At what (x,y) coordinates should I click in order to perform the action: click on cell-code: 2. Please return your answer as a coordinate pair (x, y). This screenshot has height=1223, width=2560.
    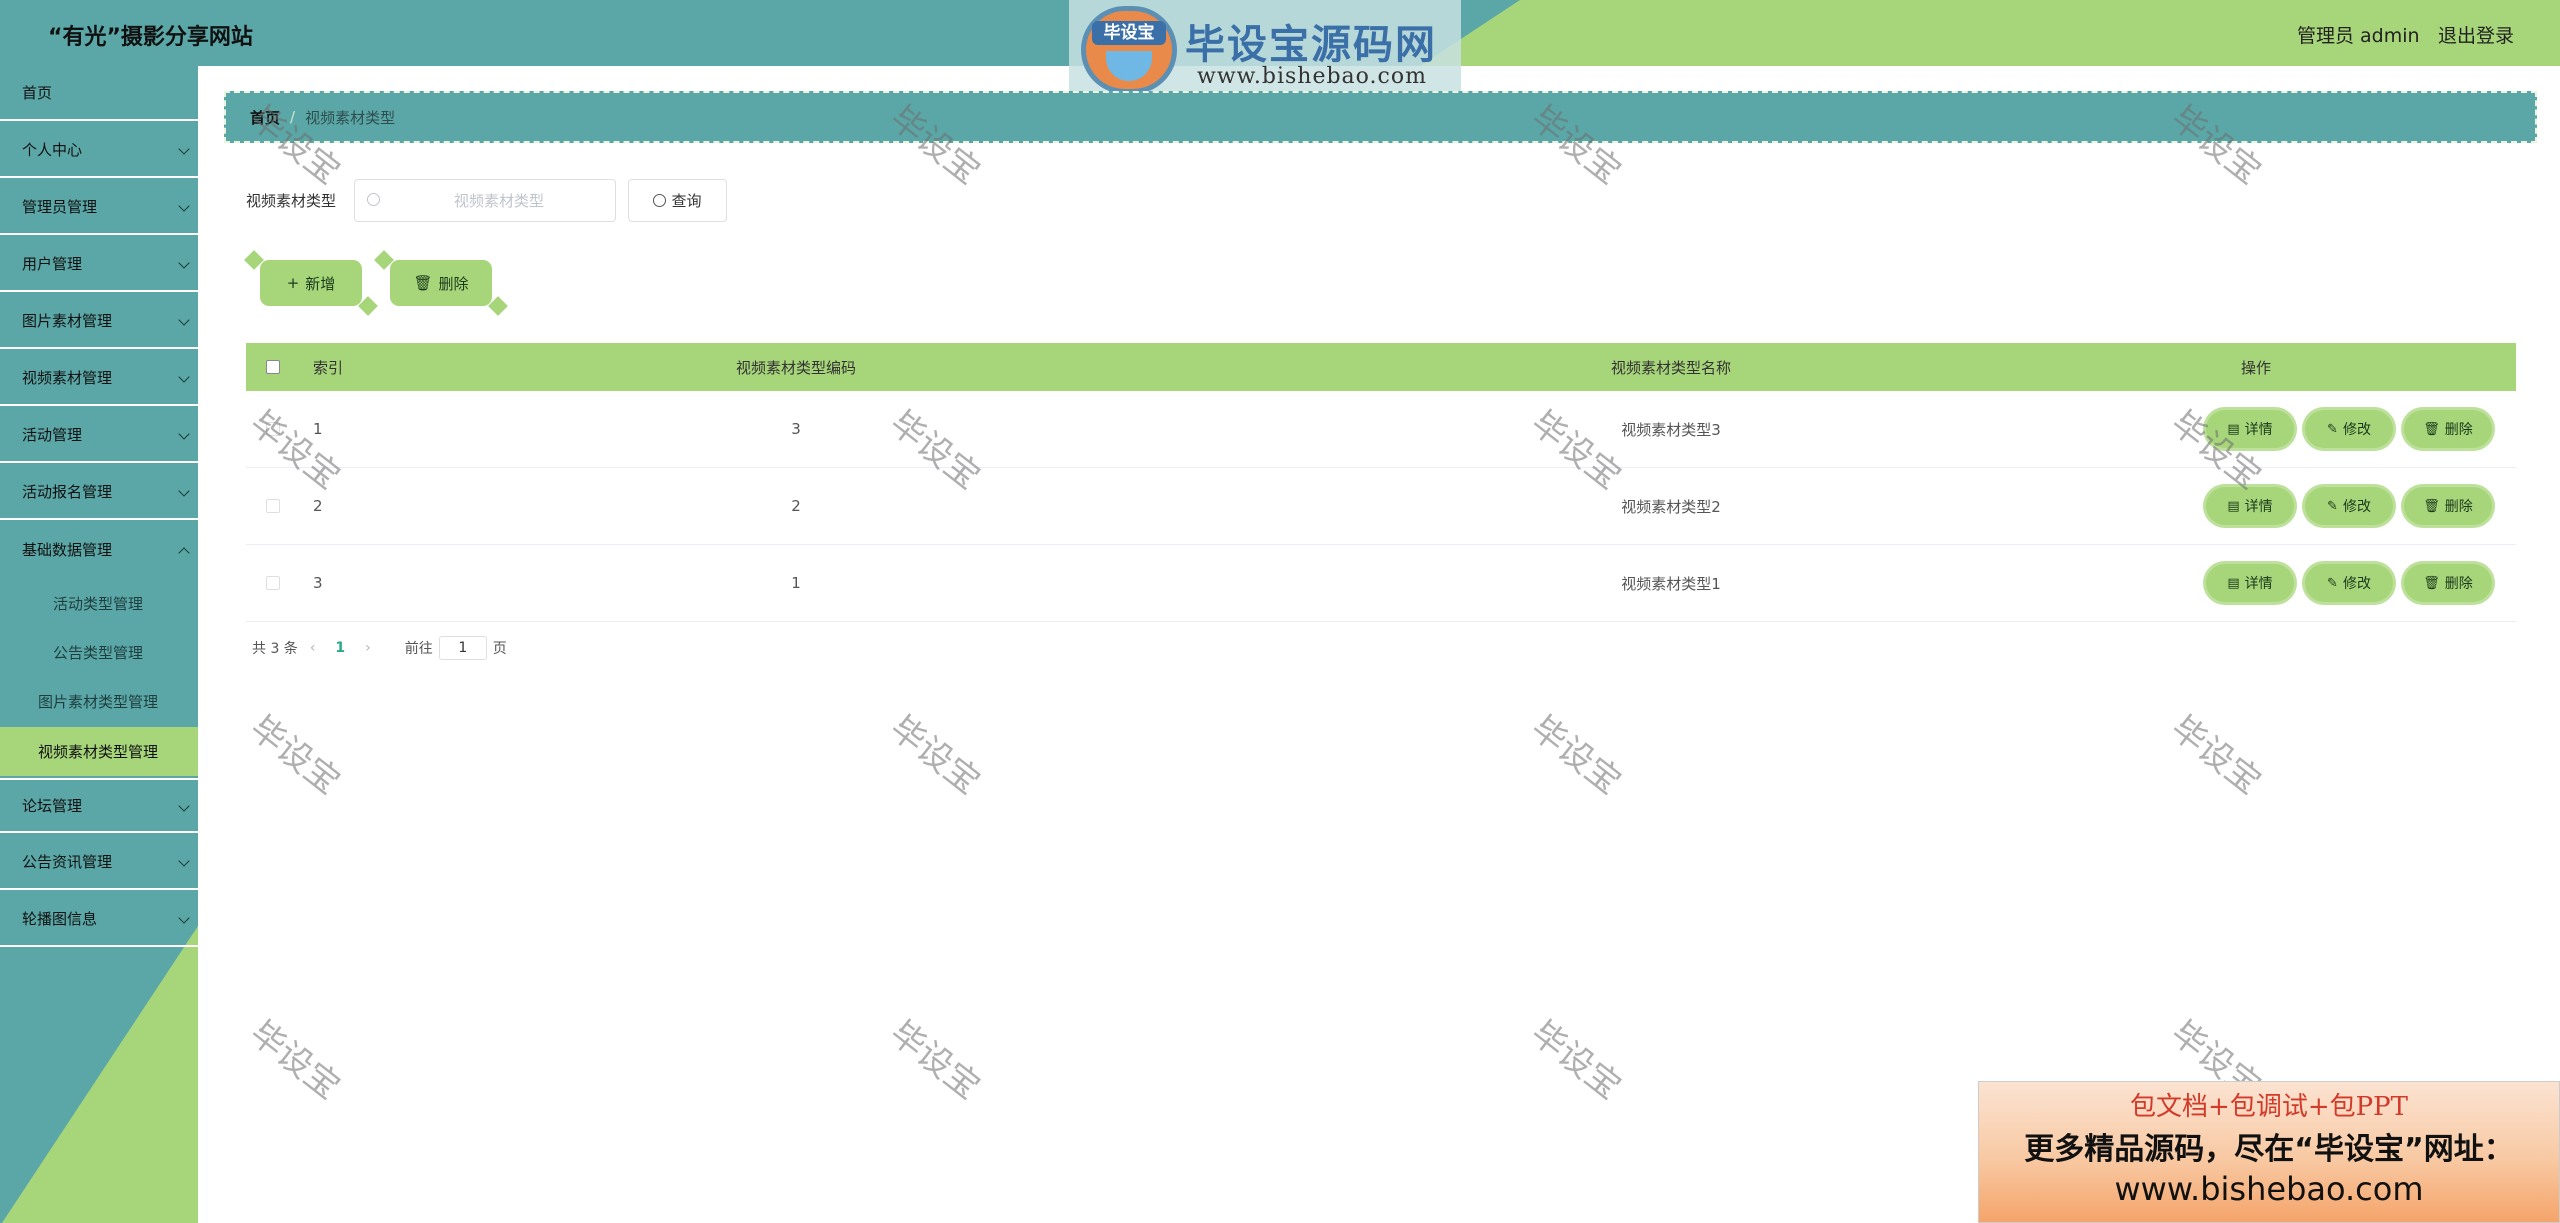
    Looking at the image, I should click on (796, 506).